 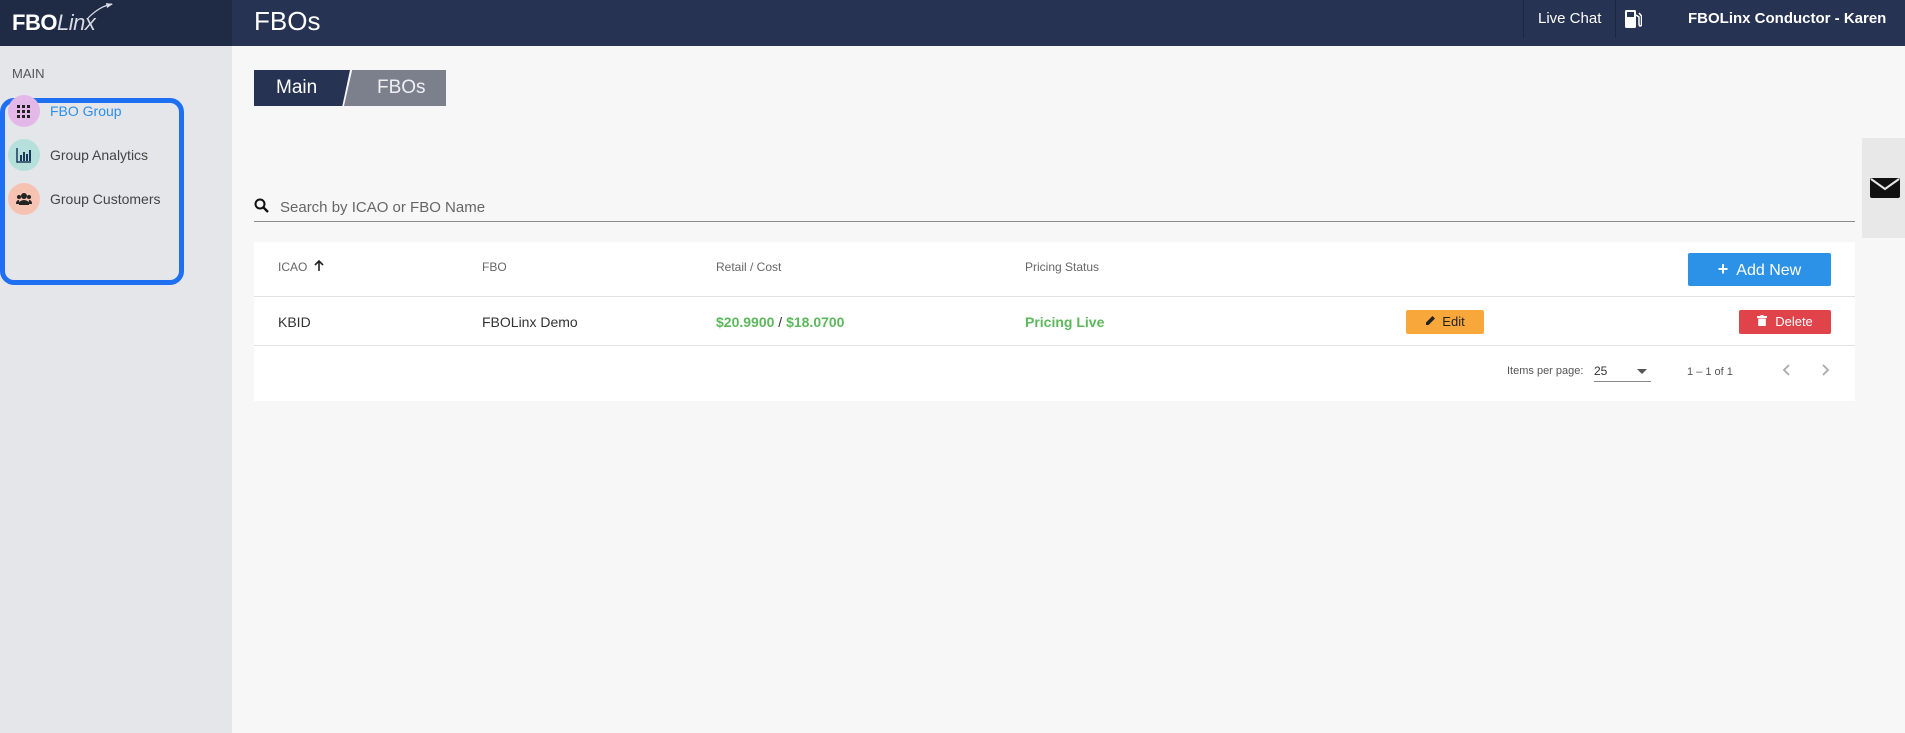 I want to click on contact-tab, so click(x=1883, y=188).